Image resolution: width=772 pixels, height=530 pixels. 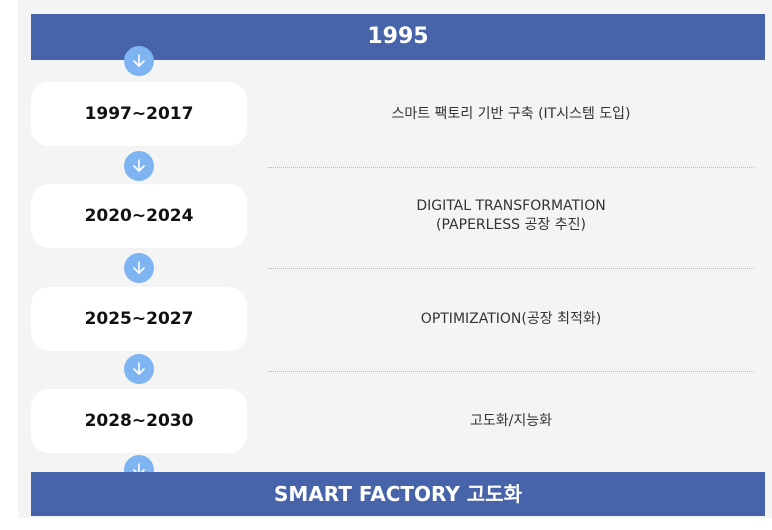 What do you see at coordinates (139, 421) in the screenshot?
I see `period-box: 2028~2030` at bounding box center [139, 421].